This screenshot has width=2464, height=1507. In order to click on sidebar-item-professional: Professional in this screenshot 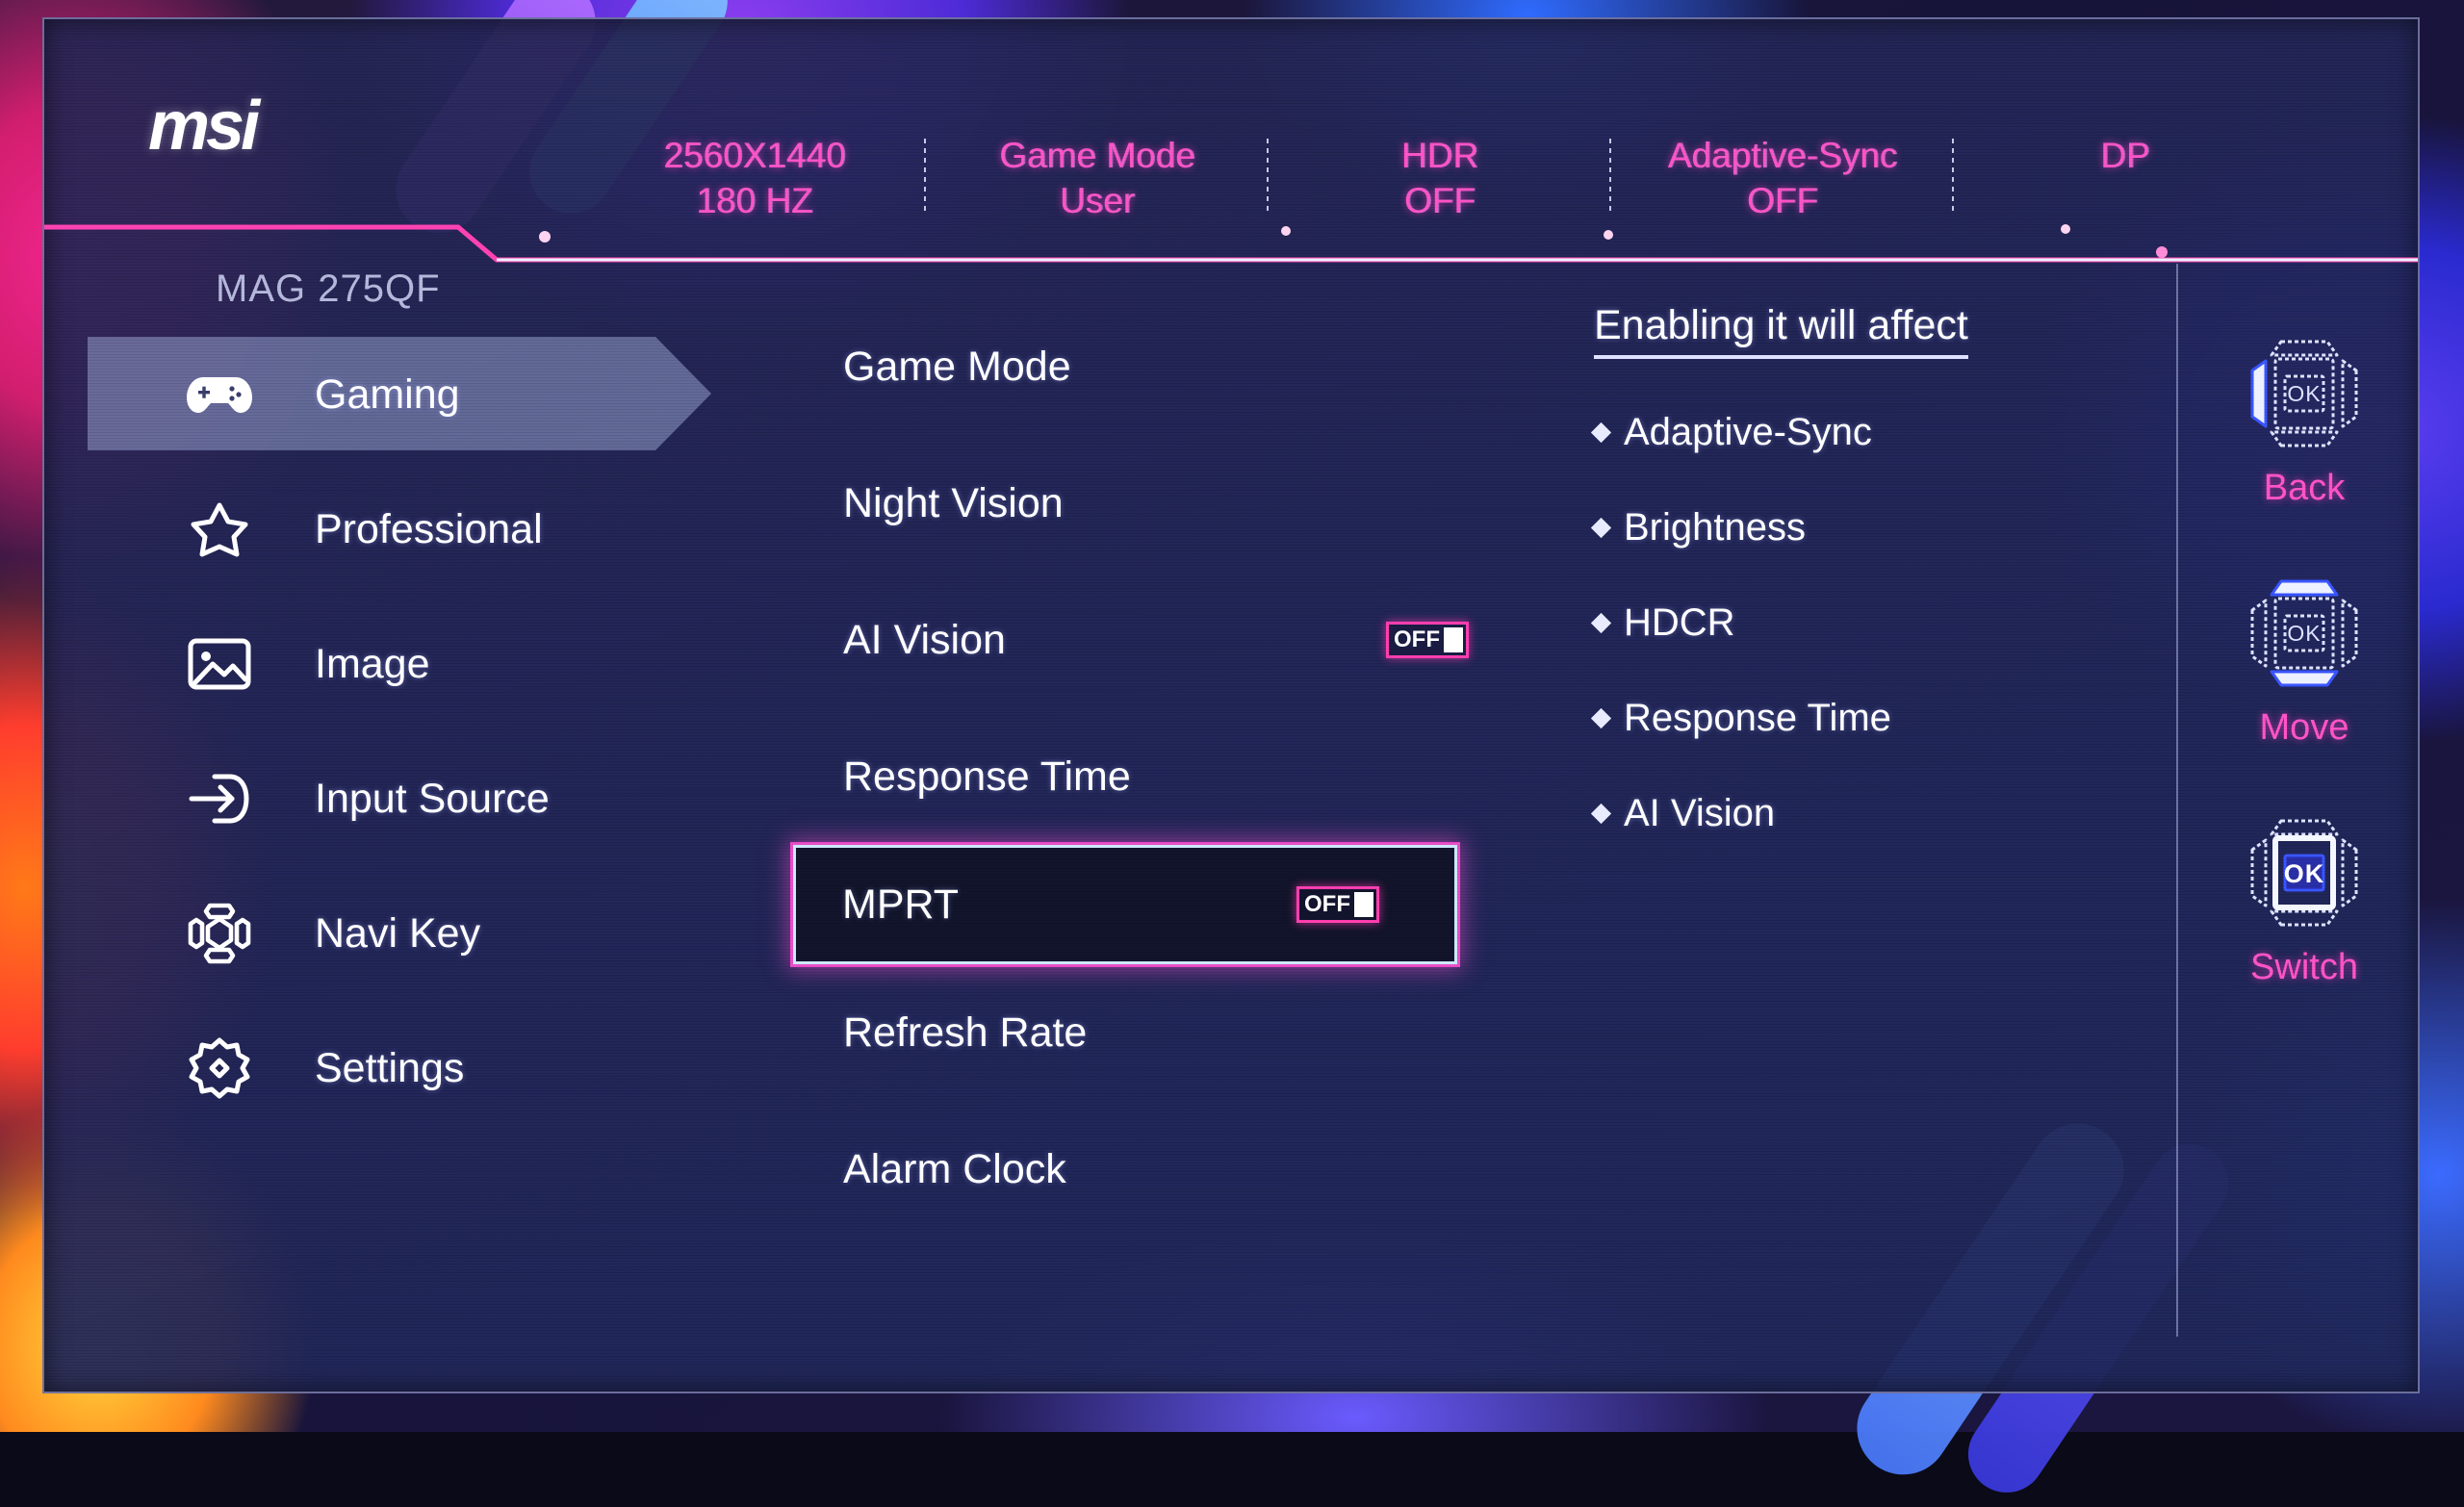, I will do `click(410, 529)`.